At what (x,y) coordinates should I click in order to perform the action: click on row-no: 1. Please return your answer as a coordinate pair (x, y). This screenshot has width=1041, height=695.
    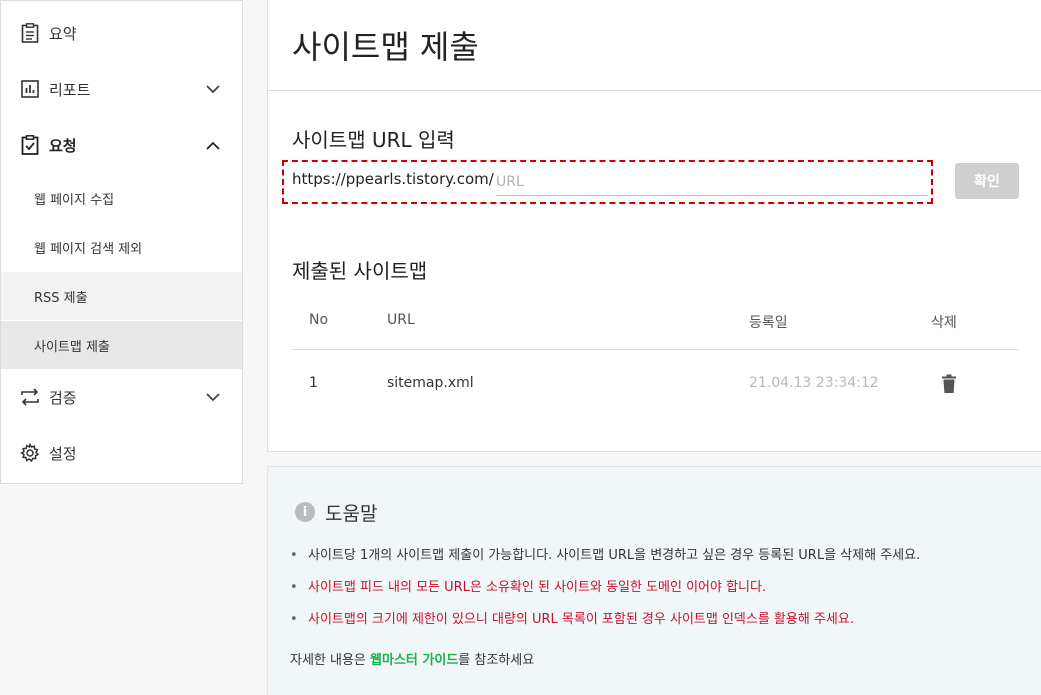
    Looking at the image, I should click on (313, 383).